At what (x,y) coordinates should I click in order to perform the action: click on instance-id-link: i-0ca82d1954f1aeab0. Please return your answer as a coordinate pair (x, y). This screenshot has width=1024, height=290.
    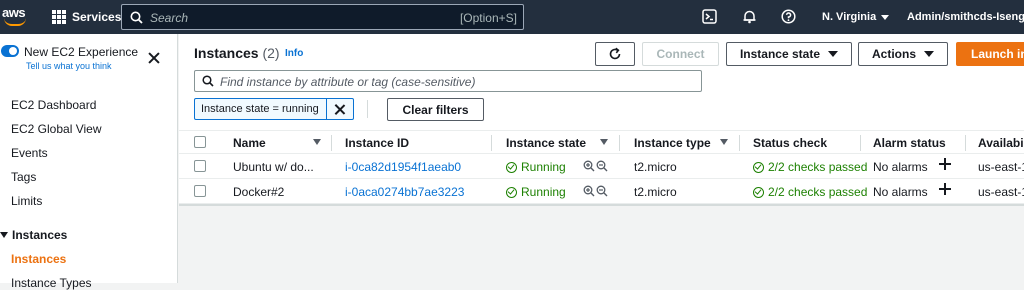
    Looking at the image, I should click on (403, 167).